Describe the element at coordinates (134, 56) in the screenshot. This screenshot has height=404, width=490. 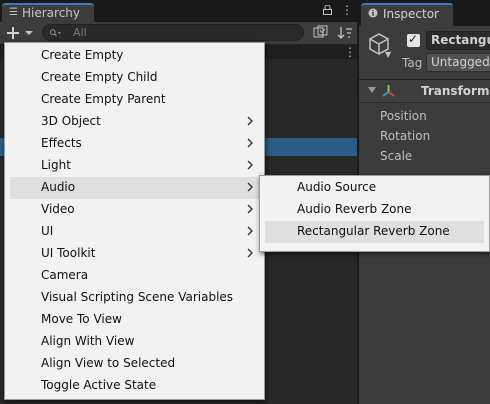
I see `menu-item-create-empty: Create Empty` at that location.